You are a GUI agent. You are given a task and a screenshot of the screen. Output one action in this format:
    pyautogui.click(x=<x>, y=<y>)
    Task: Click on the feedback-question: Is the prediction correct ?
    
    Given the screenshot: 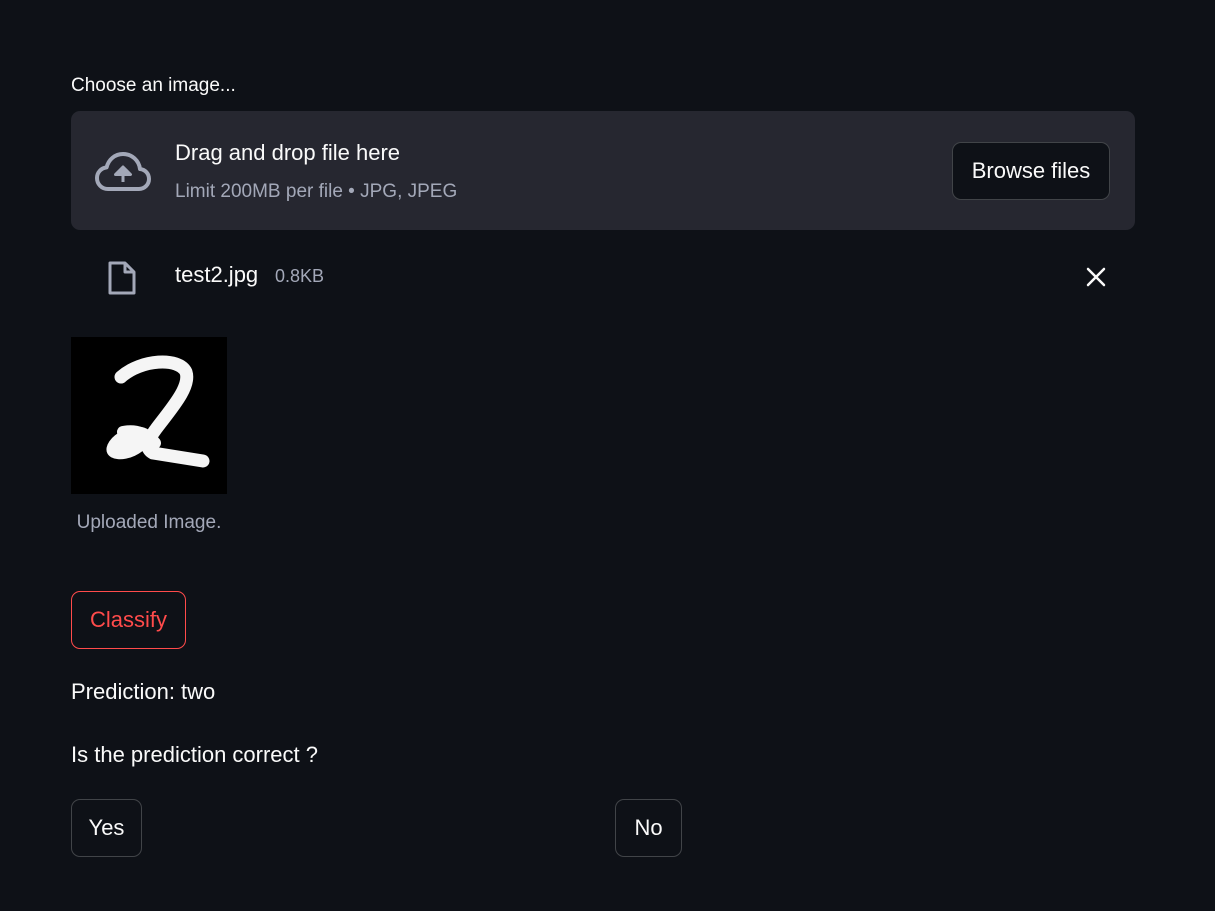 What is the action you would take?
    pyautogui.click(x=195, y=754)
    